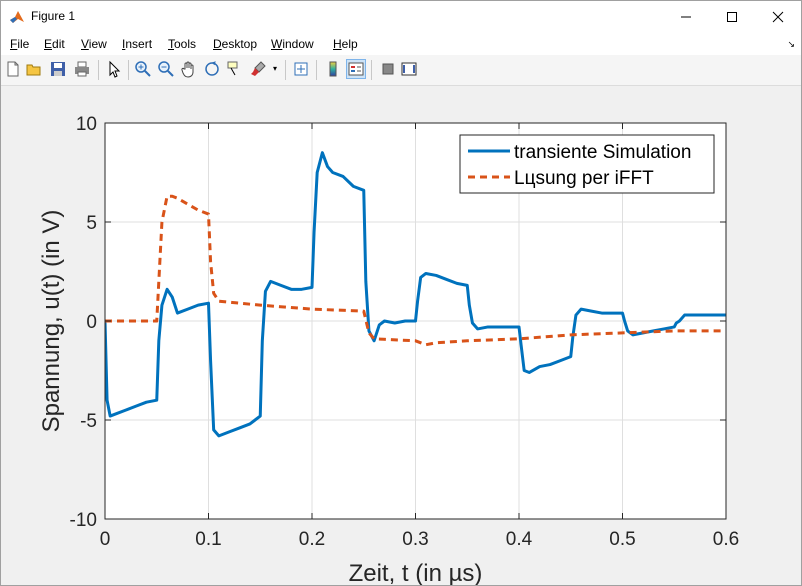 This screenshot has width=802, height=586. Describe the element at coordinates (54, 44) in the screenshot. I see `menu-edit: Edit` at that location.